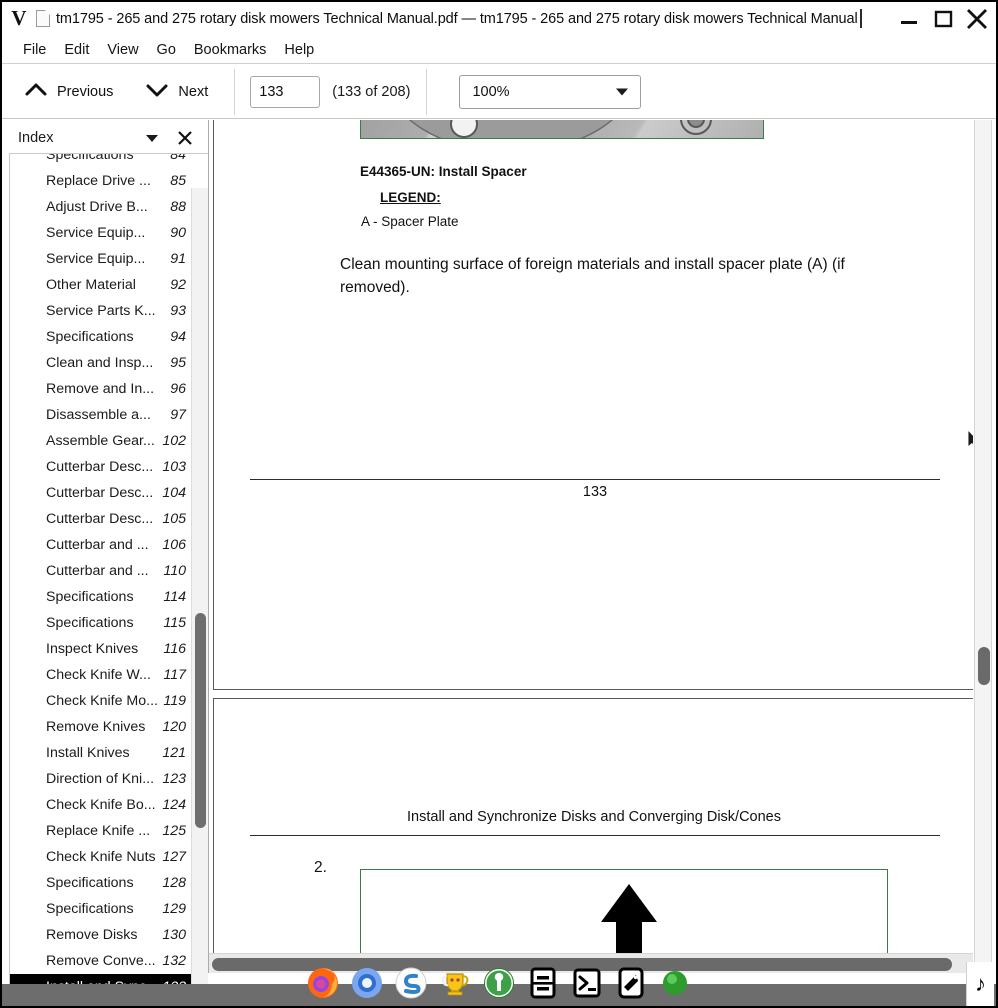  Describe the element at coordinates (122, 50) in the screenshot. I see `menu-view: View` at that location.